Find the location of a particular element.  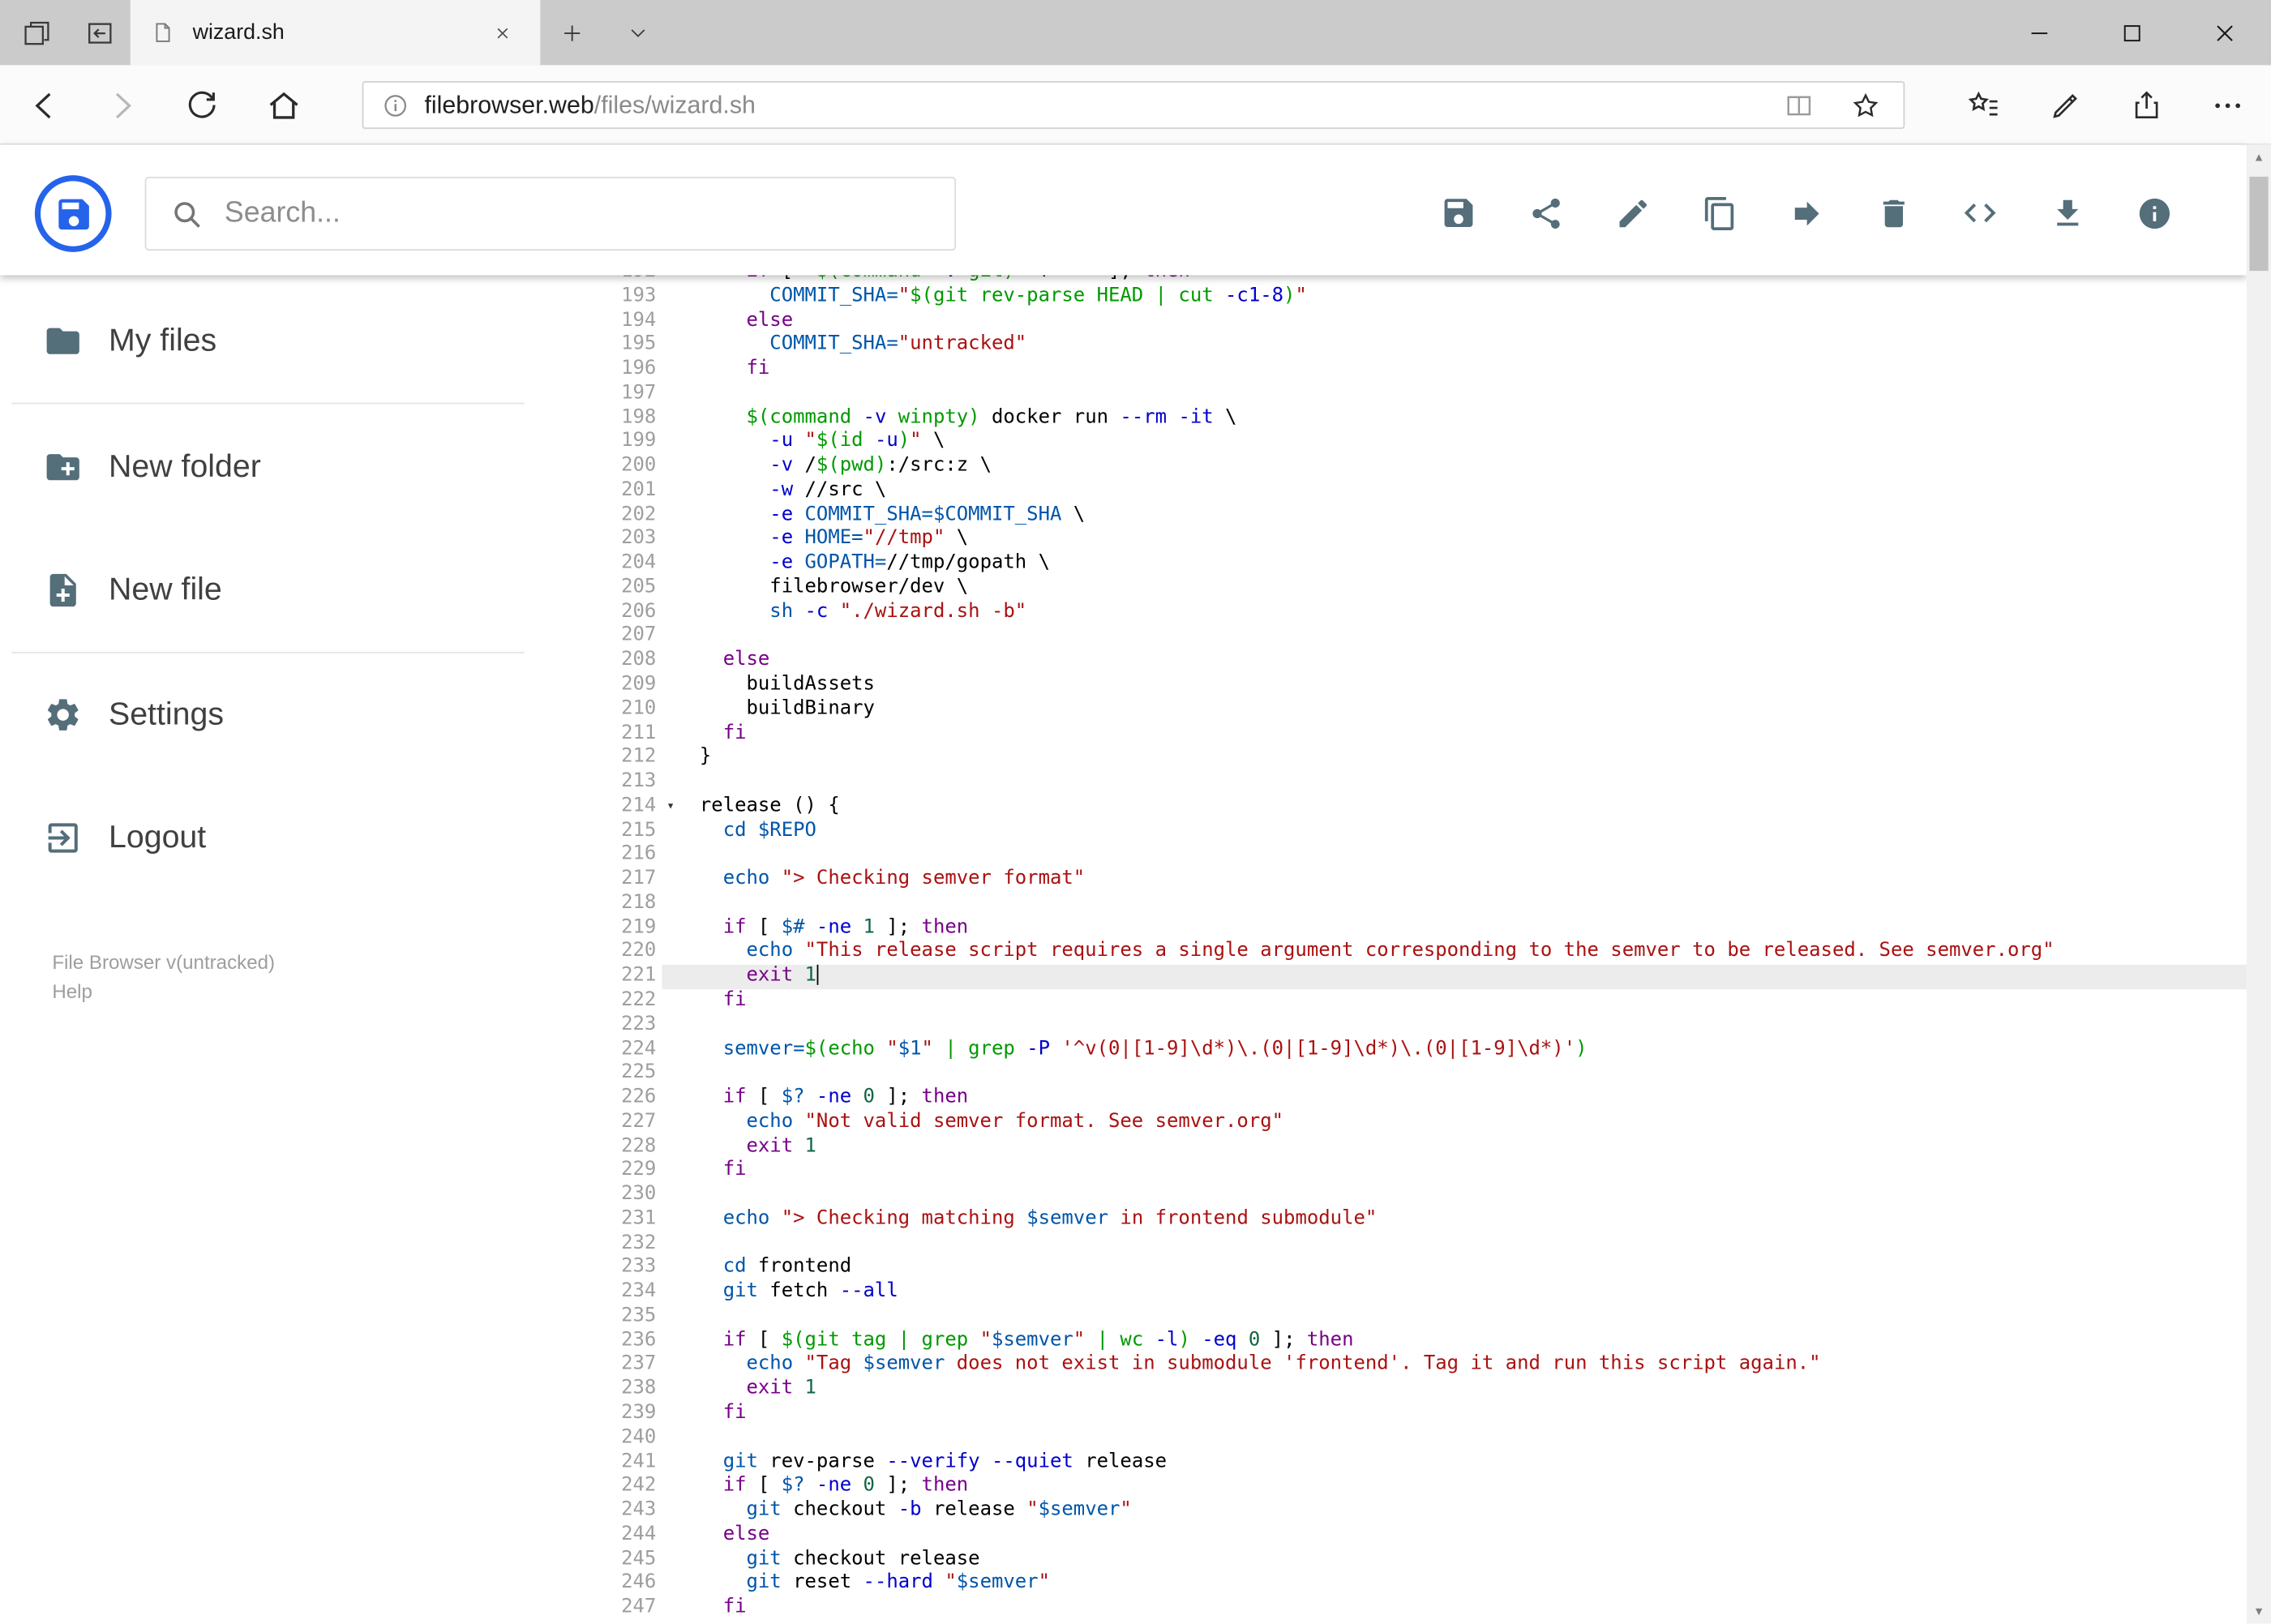

reading-view-button is located at coordinates (1799, 105).